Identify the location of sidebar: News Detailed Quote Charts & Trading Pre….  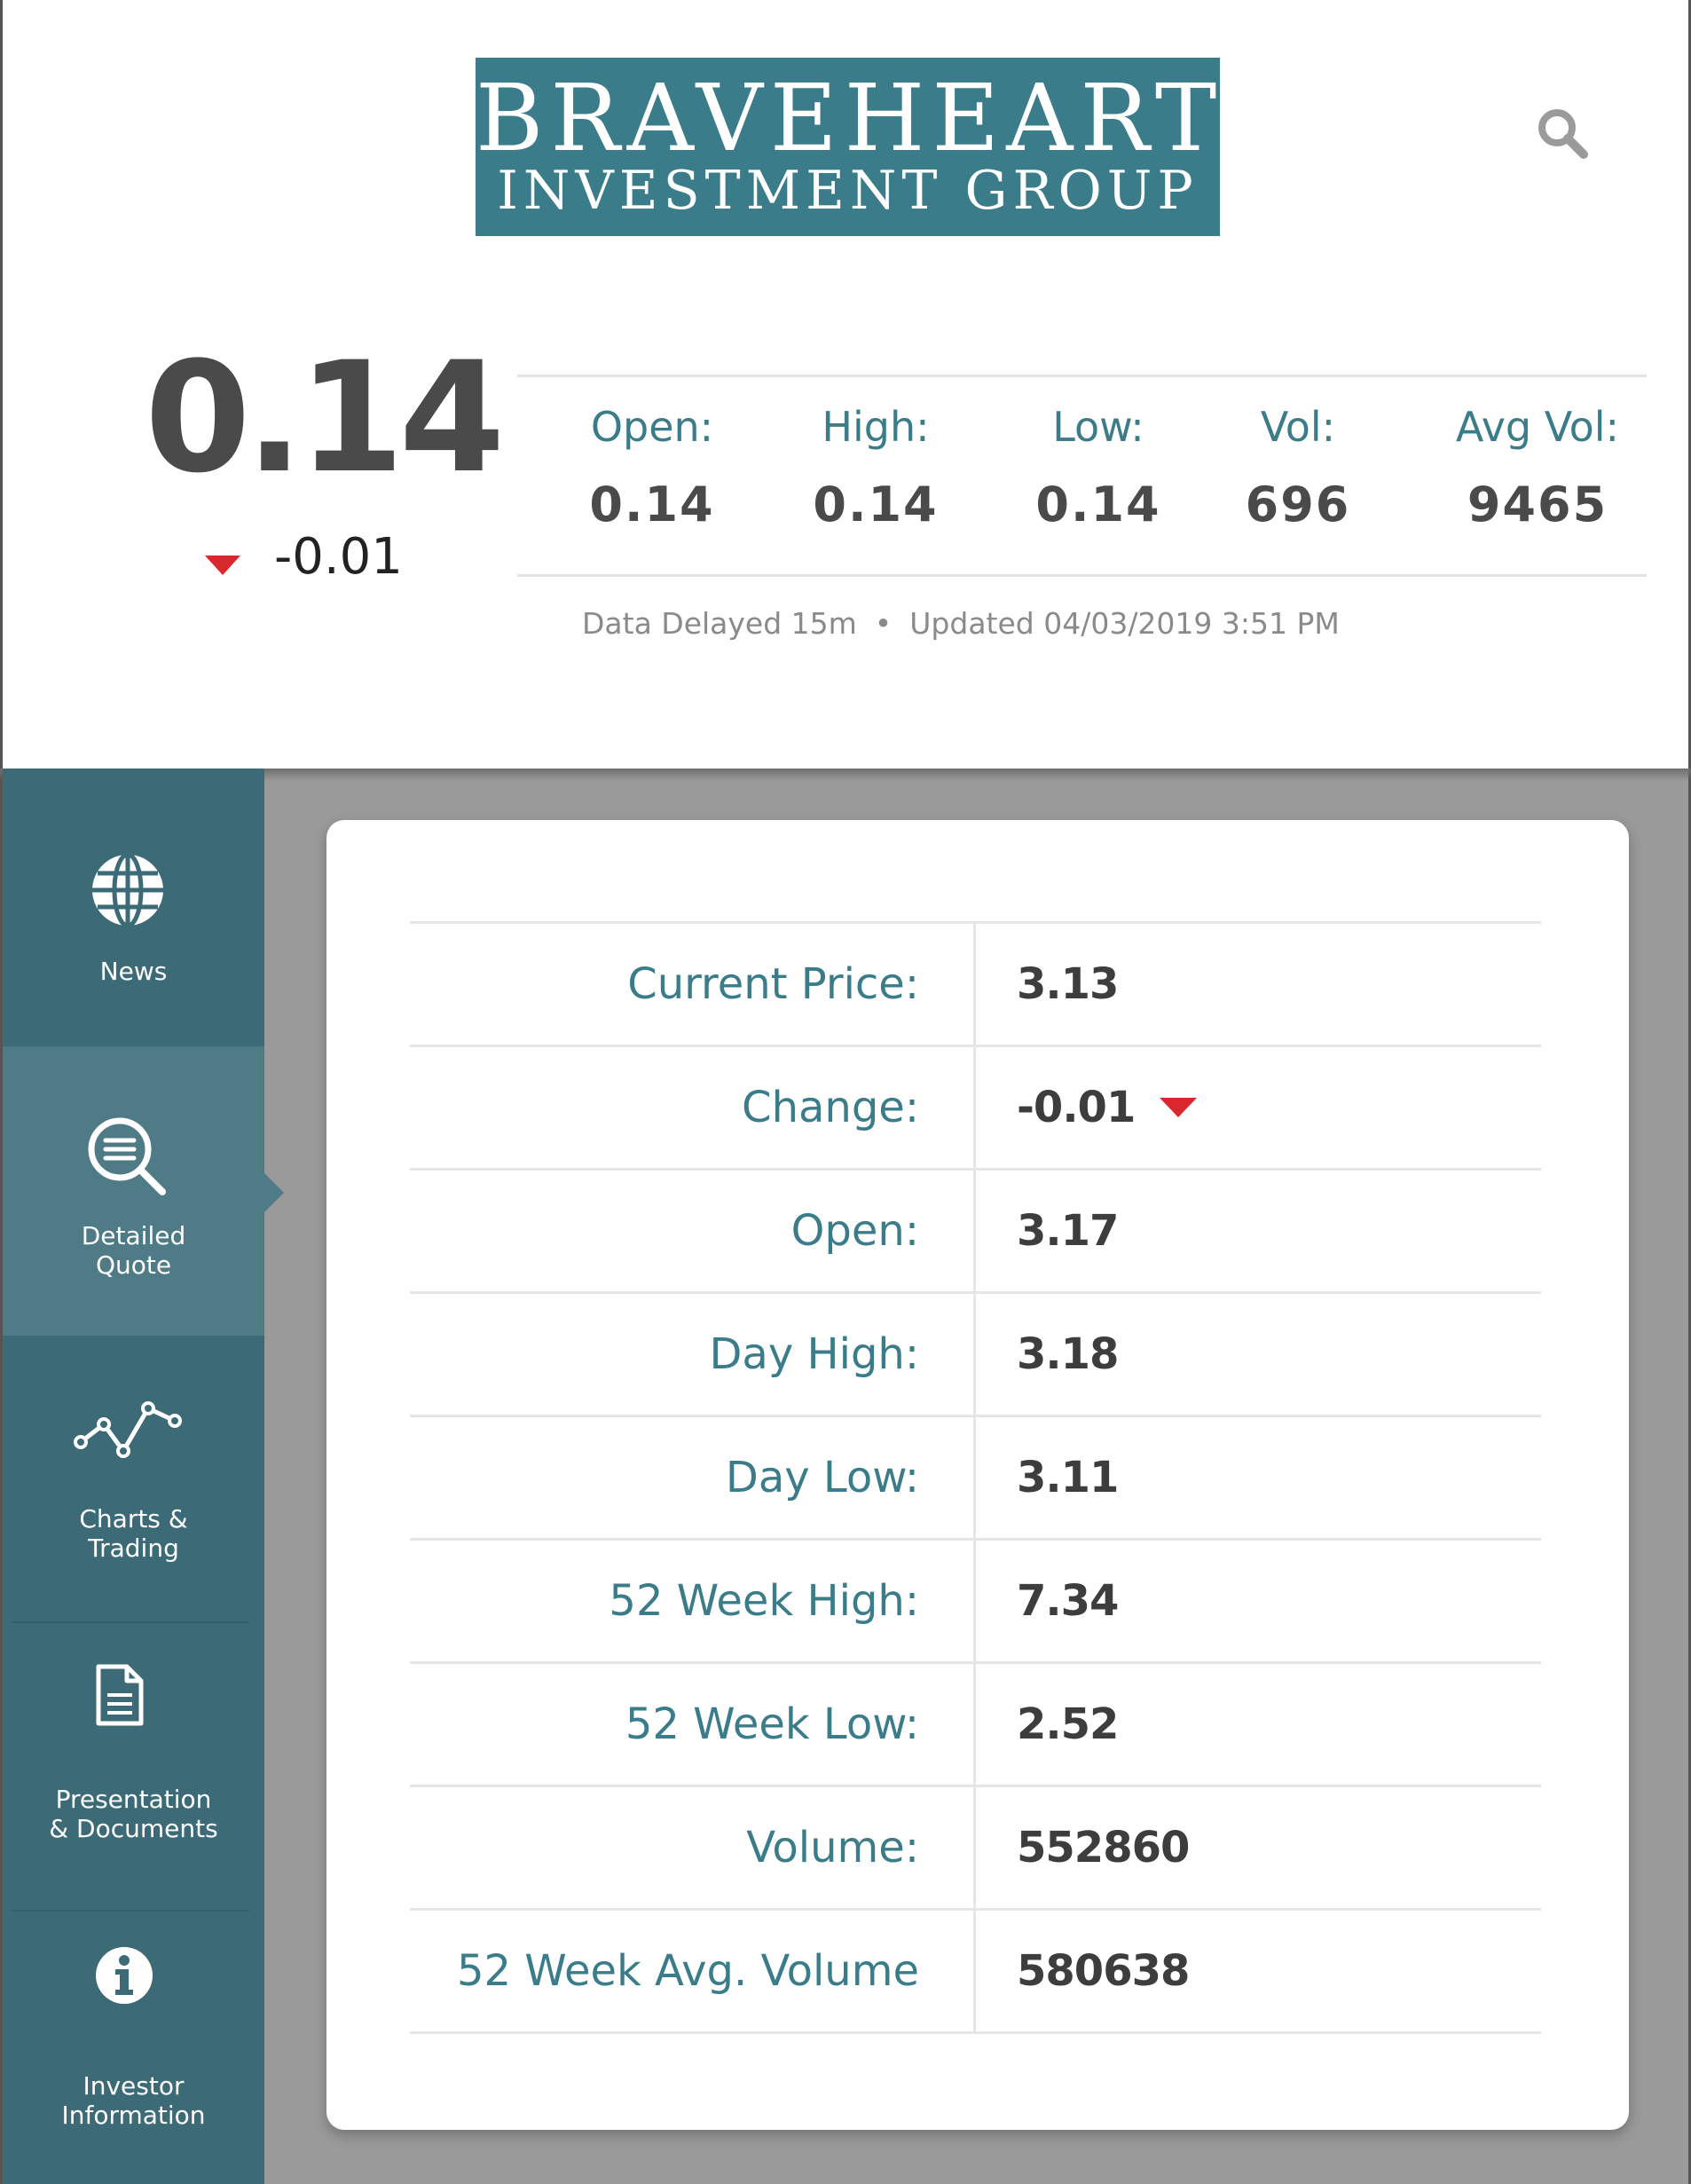
(134, 1476).